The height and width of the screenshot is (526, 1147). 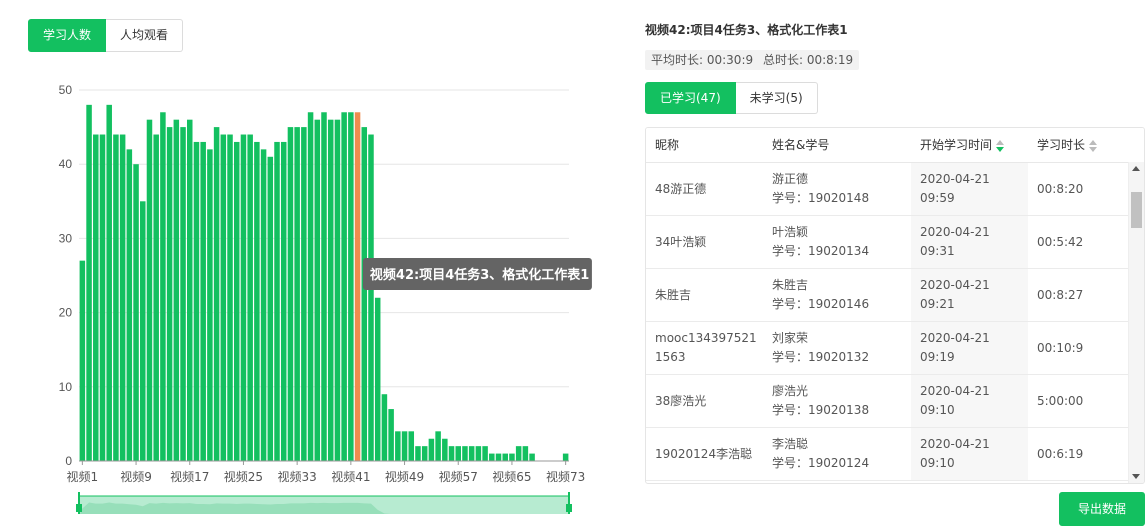 What do you see at coordinates (66, 313) in the screenshot?
I see `y-tick-label: 20` at bounding box center [66, 313].